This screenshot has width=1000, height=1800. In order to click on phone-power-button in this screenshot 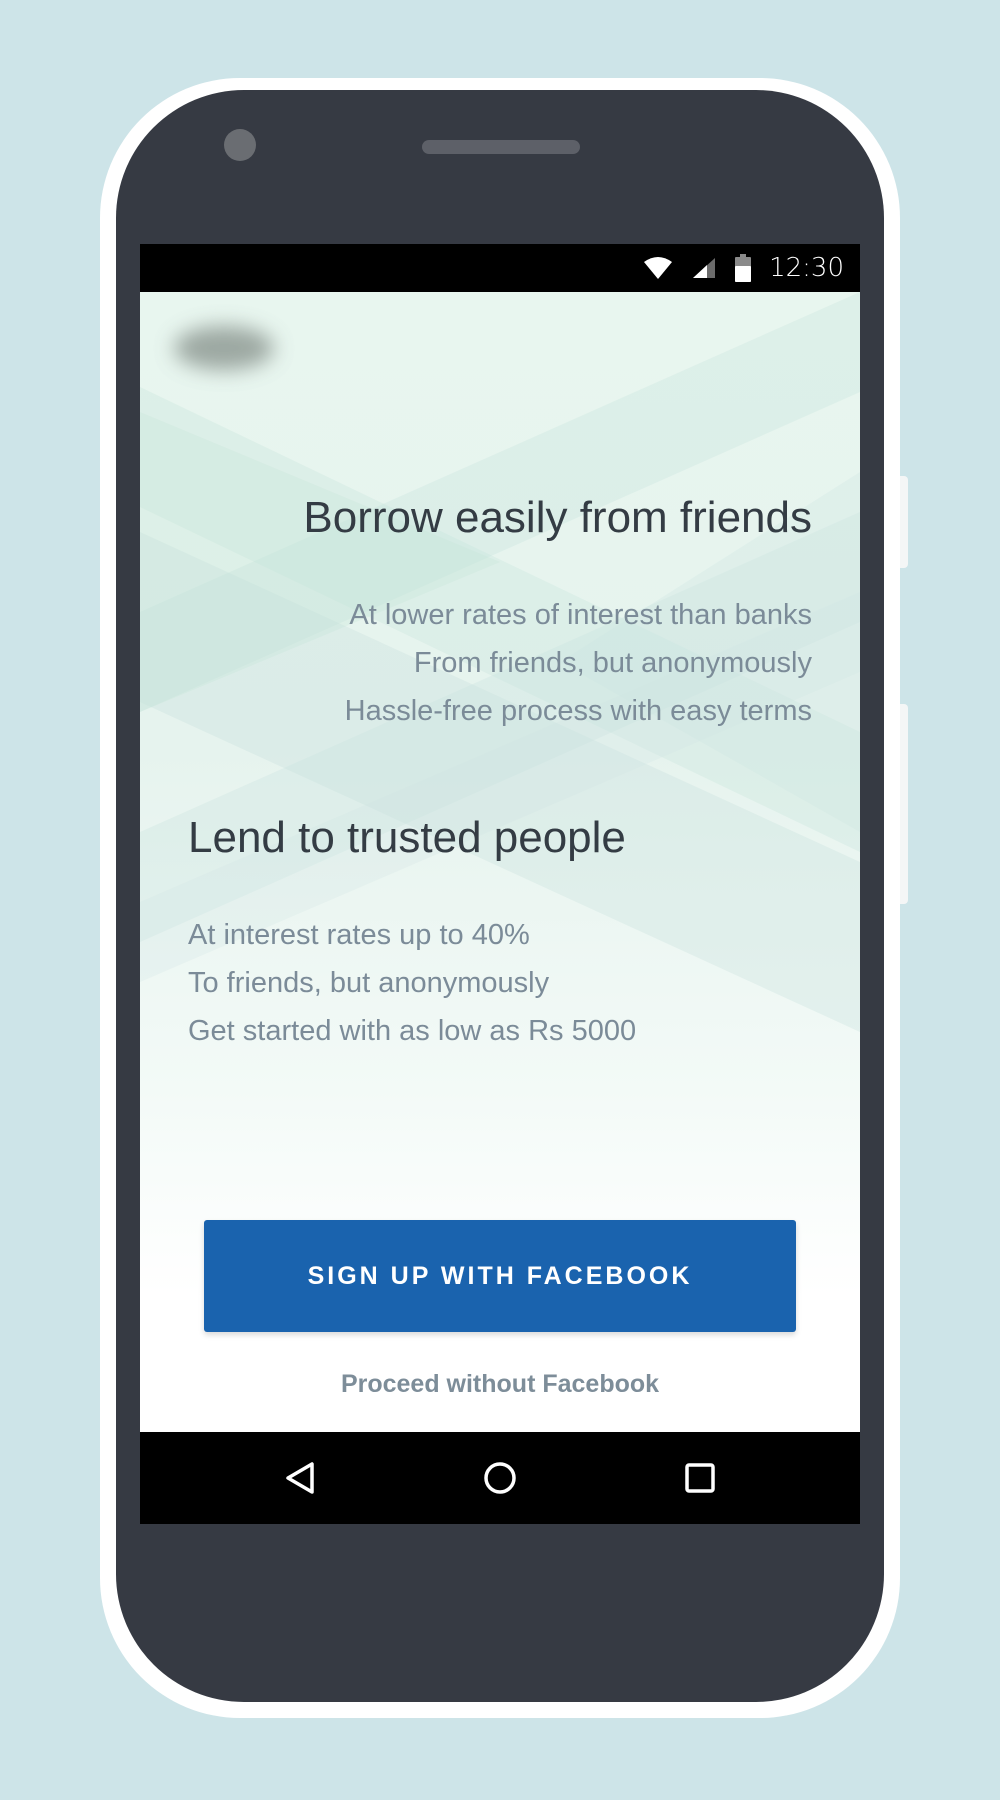, I will do `click(904, 522)`.